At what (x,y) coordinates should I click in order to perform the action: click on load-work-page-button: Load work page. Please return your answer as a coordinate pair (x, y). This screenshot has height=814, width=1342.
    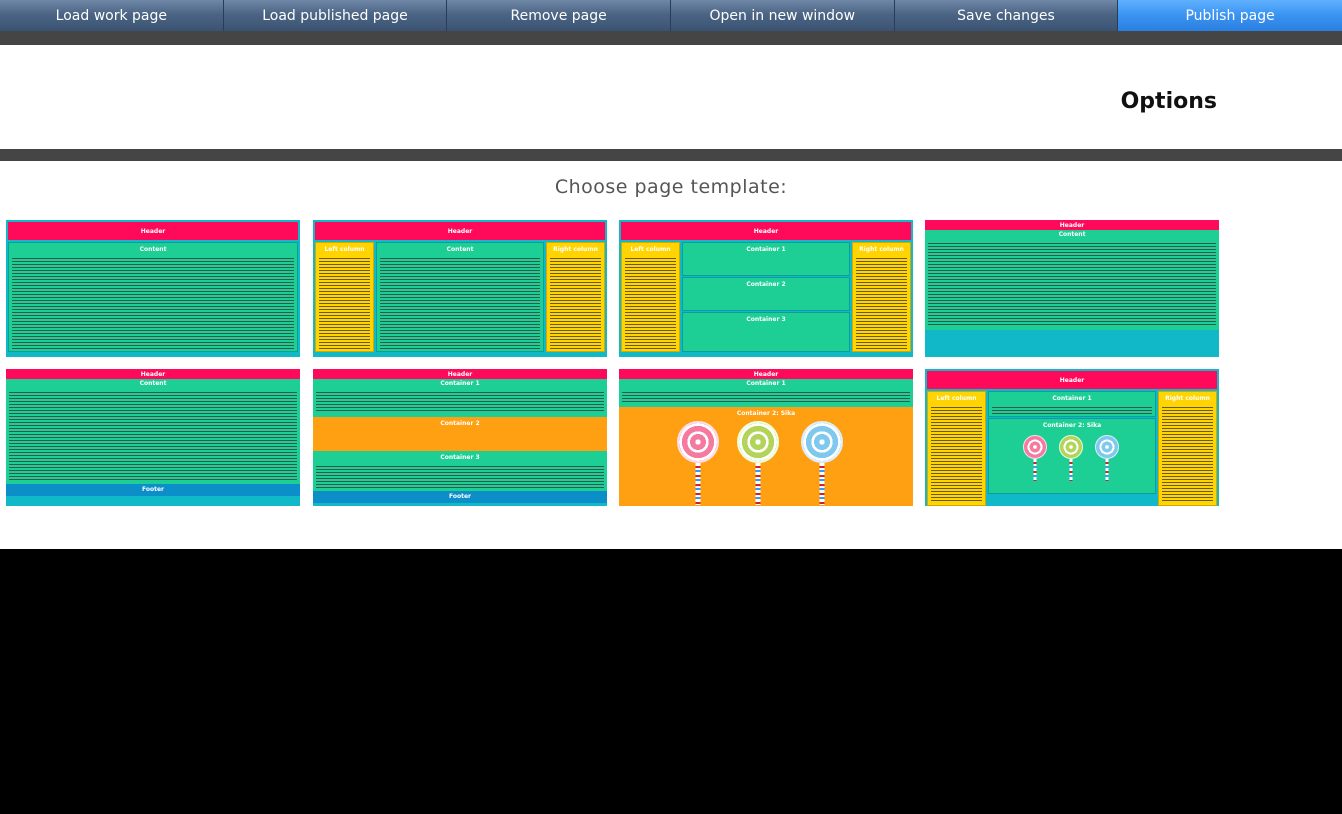
    Looking at the image, I should click on (112, 15).